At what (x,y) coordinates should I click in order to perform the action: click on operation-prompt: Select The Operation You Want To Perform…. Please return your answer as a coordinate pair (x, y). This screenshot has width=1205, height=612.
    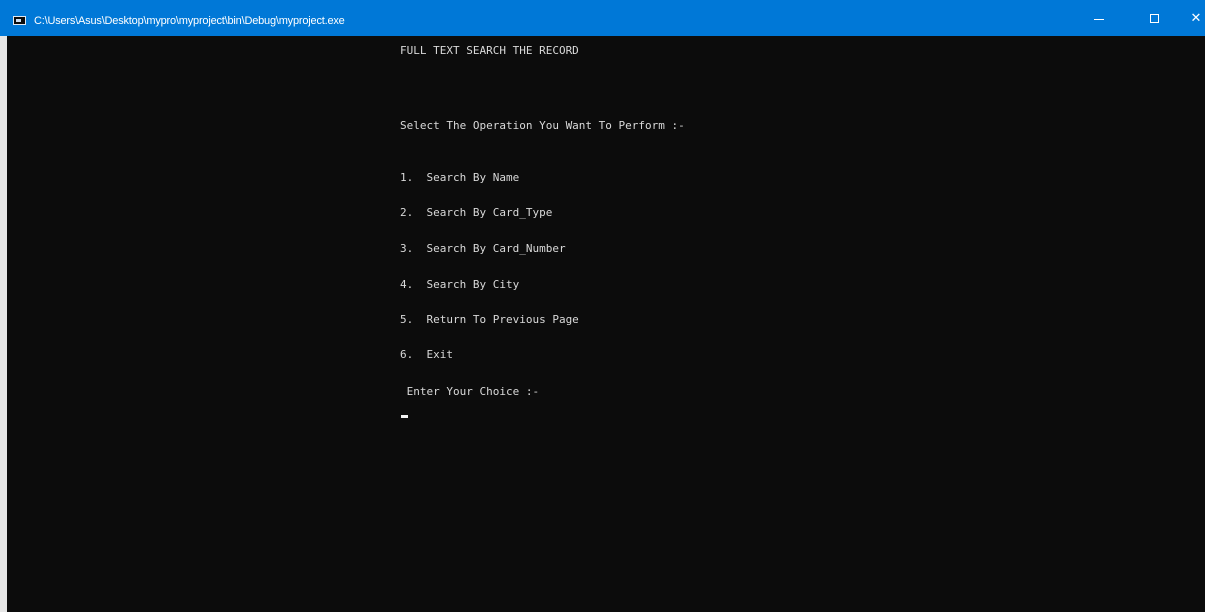
    Looking at the image, I should click on (542, 125).